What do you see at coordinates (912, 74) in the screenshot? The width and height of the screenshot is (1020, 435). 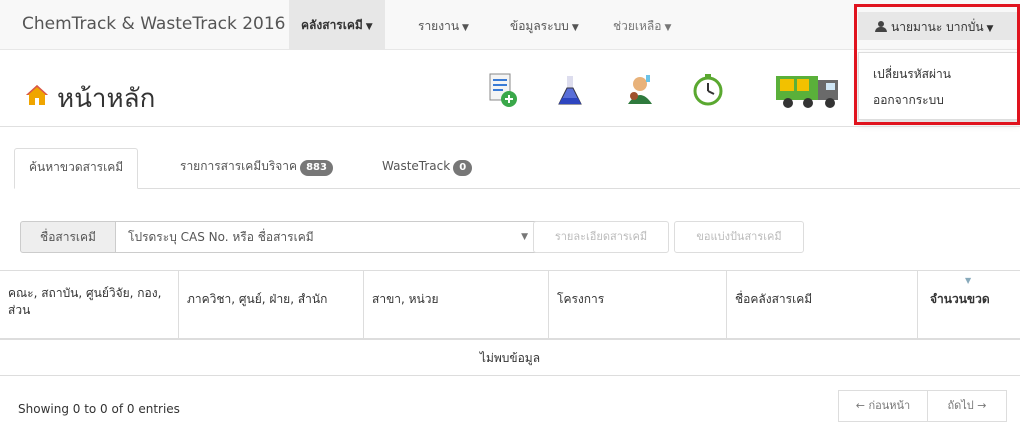 I see `change-password-item: เปลี่ยนรหัสผ่าน` at bounding box center [912, 74].